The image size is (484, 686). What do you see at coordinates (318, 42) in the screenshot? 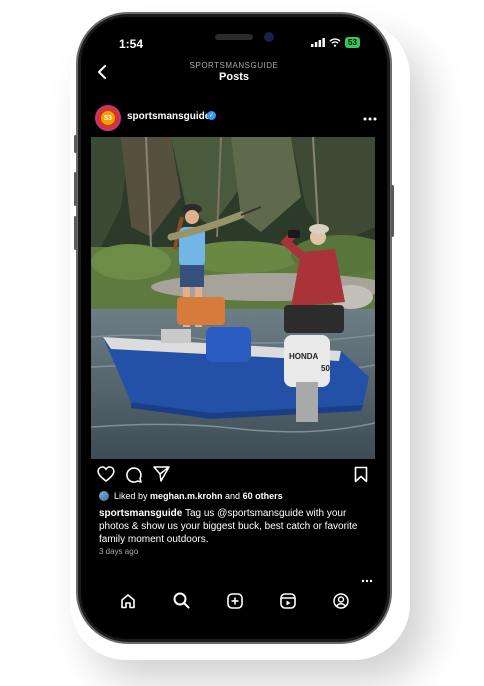
I see `signal-icon` at bounding box center [318, 42].